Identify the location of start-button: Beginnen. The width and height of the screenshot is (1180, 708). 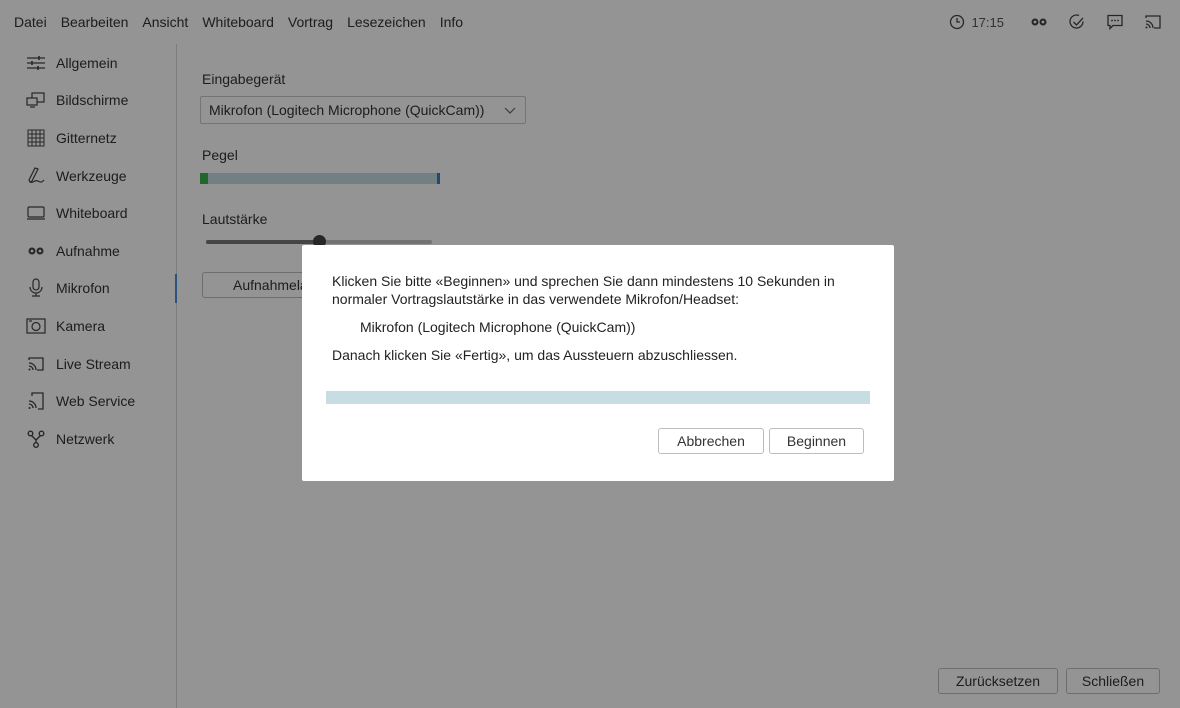
(816, 441).